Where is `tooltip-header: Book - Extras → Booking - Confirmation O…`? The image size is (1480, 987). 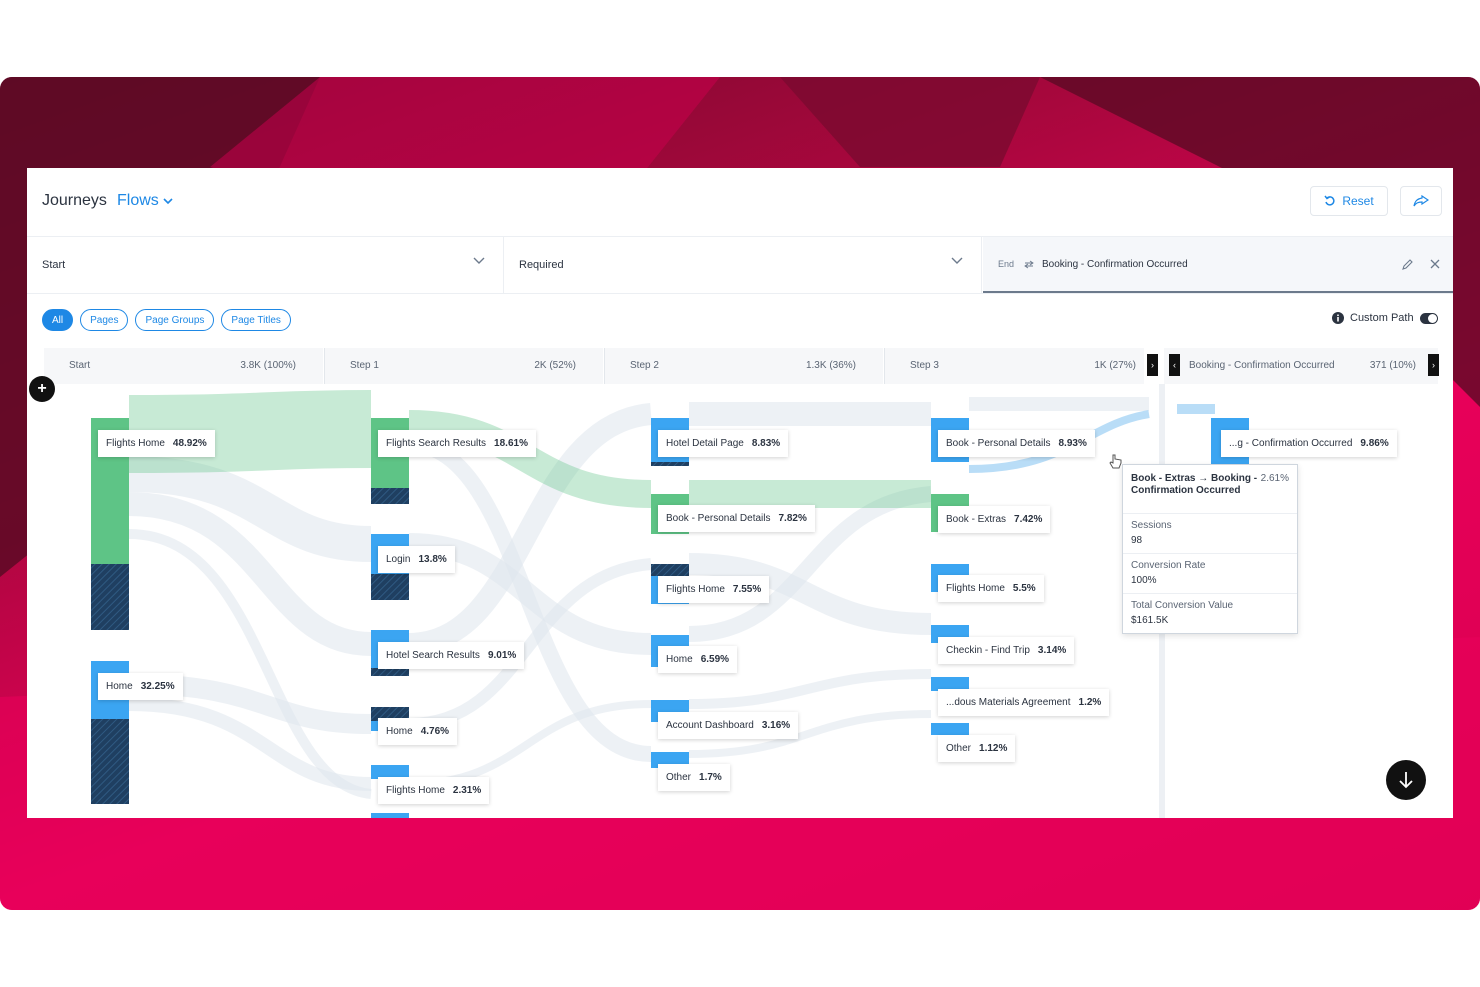 tooltip-header: Book - Extras → Booking - Confirmation O… is located at coordinates (1210, 489).